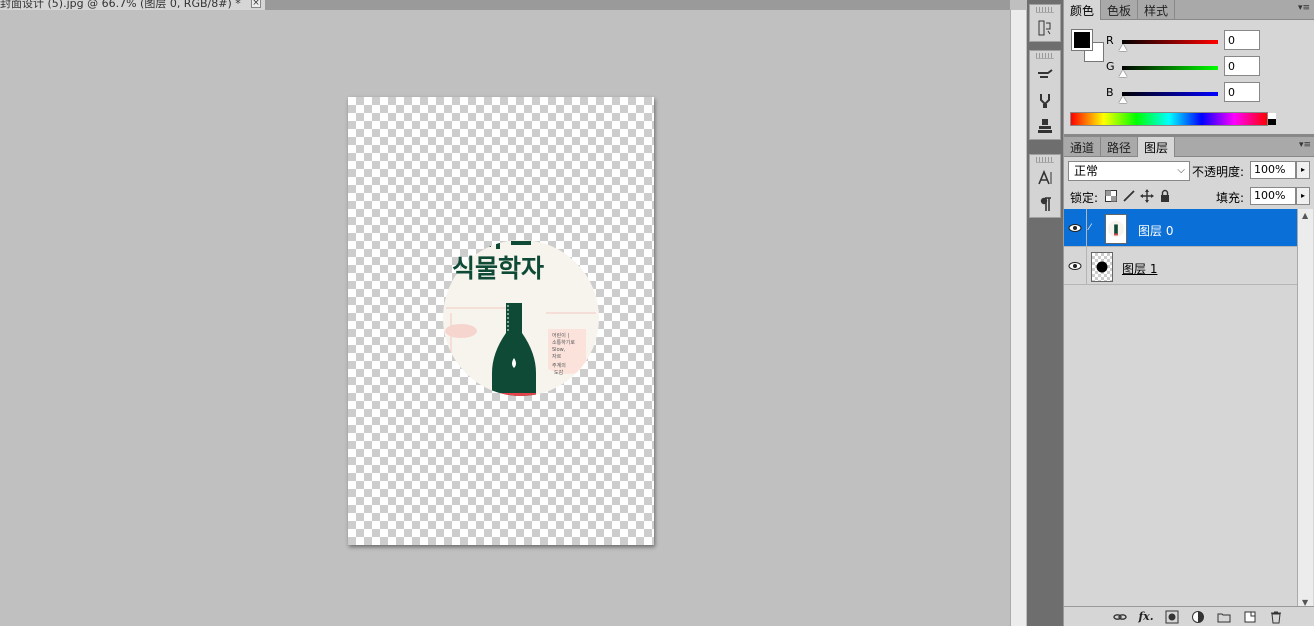  What do you see at coordinates (1305, 409) in the screenshot?
I see `layers-scrollbar: ▲ ▼` at bounding box center [1305, 409].